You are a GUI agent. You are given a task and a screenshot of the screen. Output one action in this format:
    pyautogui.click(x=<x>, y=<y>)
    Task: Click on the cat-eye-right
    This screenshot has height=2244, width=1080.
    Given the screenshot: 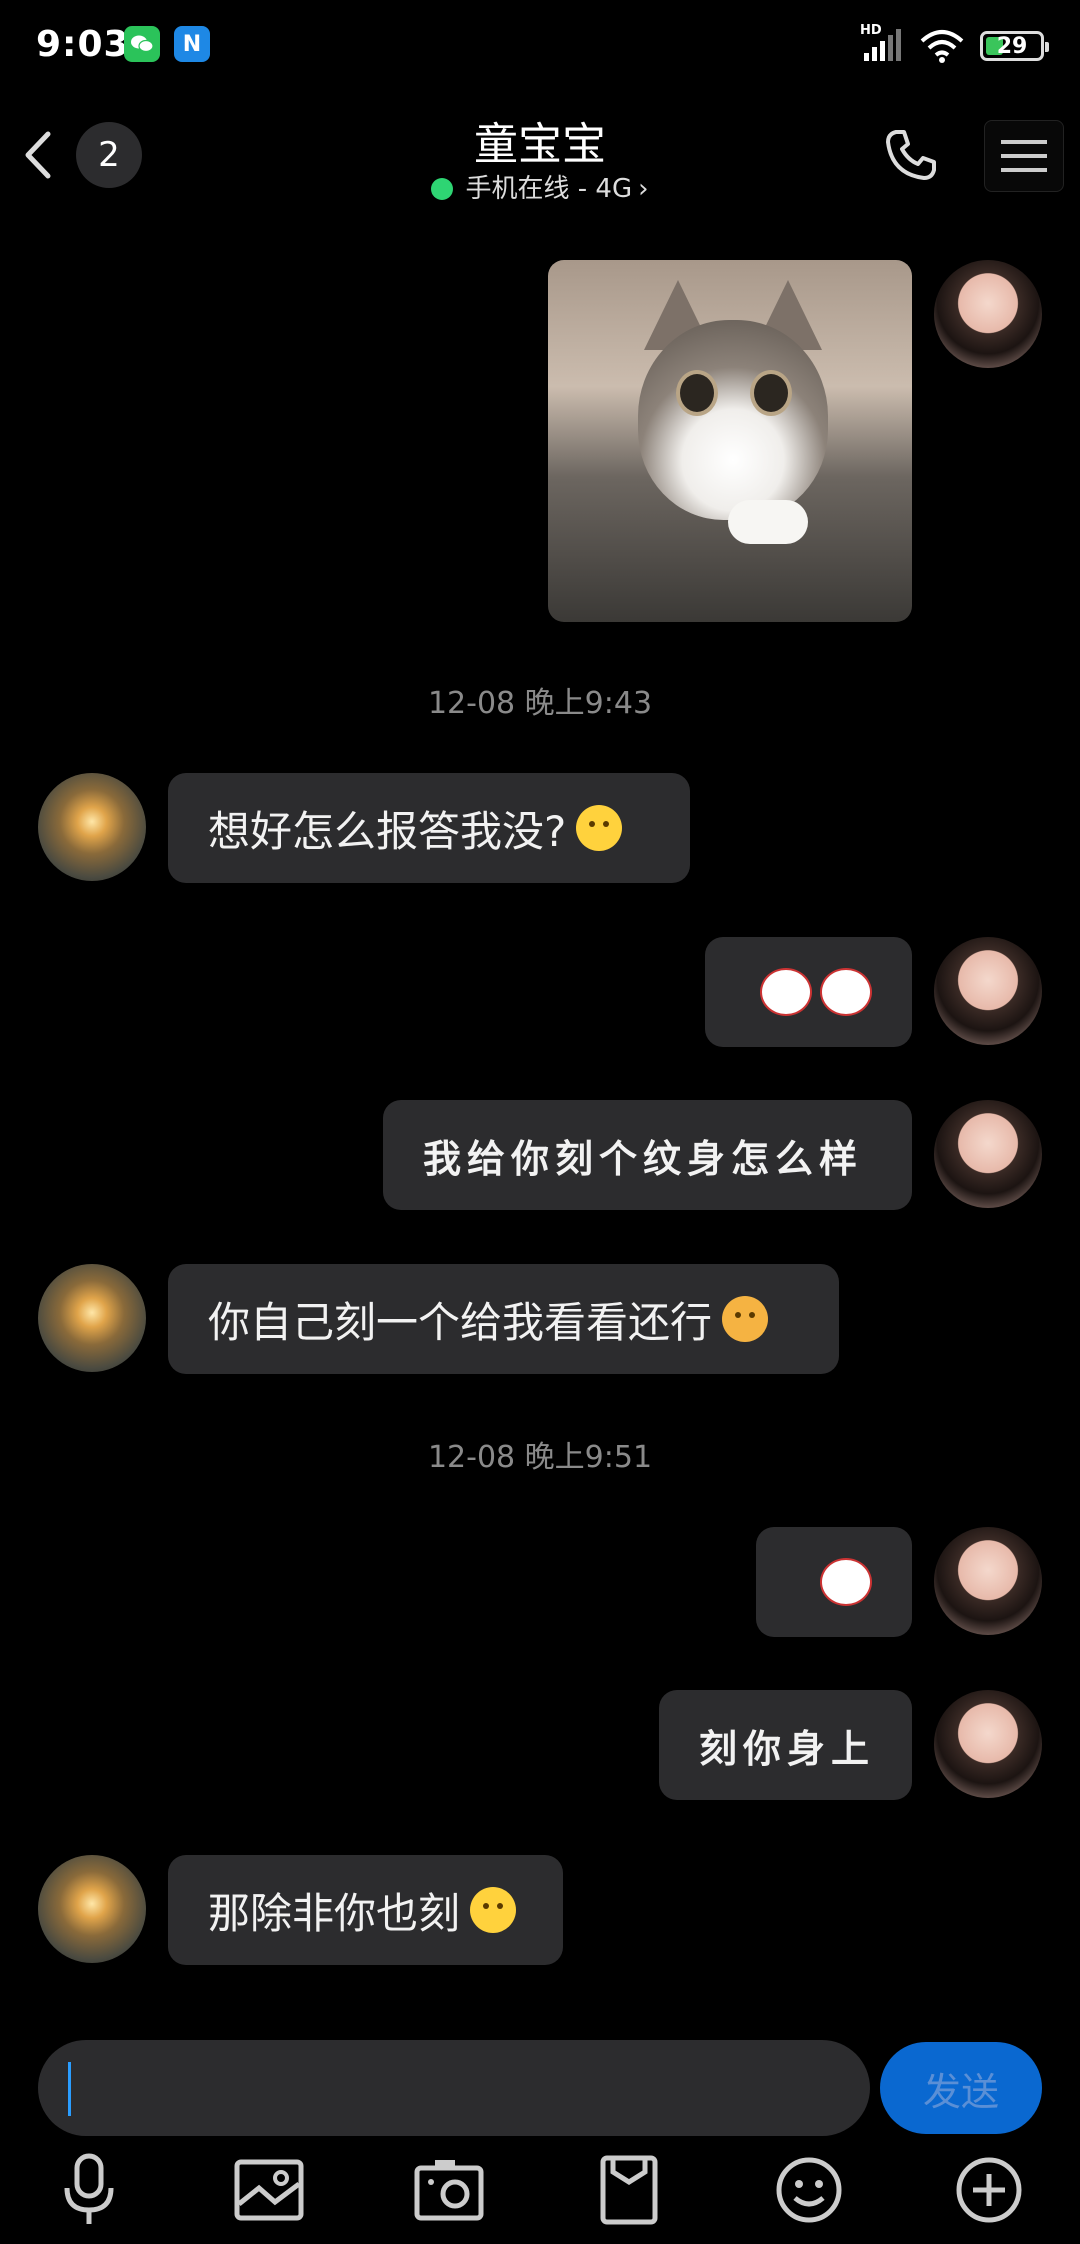 What is the action you would take?
    pyautogui.click(x=771, y=393)
    